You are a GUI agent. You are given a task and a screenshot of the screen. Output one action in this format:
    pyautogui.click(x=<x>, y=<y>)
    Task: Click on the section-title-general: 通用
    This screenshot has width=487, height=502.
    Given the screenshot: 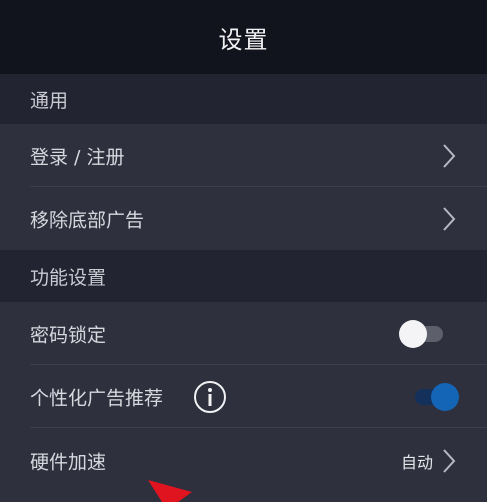 What is the action you would take?
    pyautogui.click(x=49, y=100)
    